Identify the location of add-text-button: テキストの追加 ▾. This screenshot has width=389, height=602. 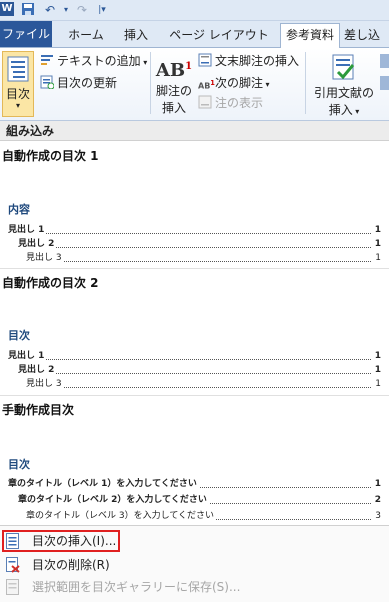
(93, 61).